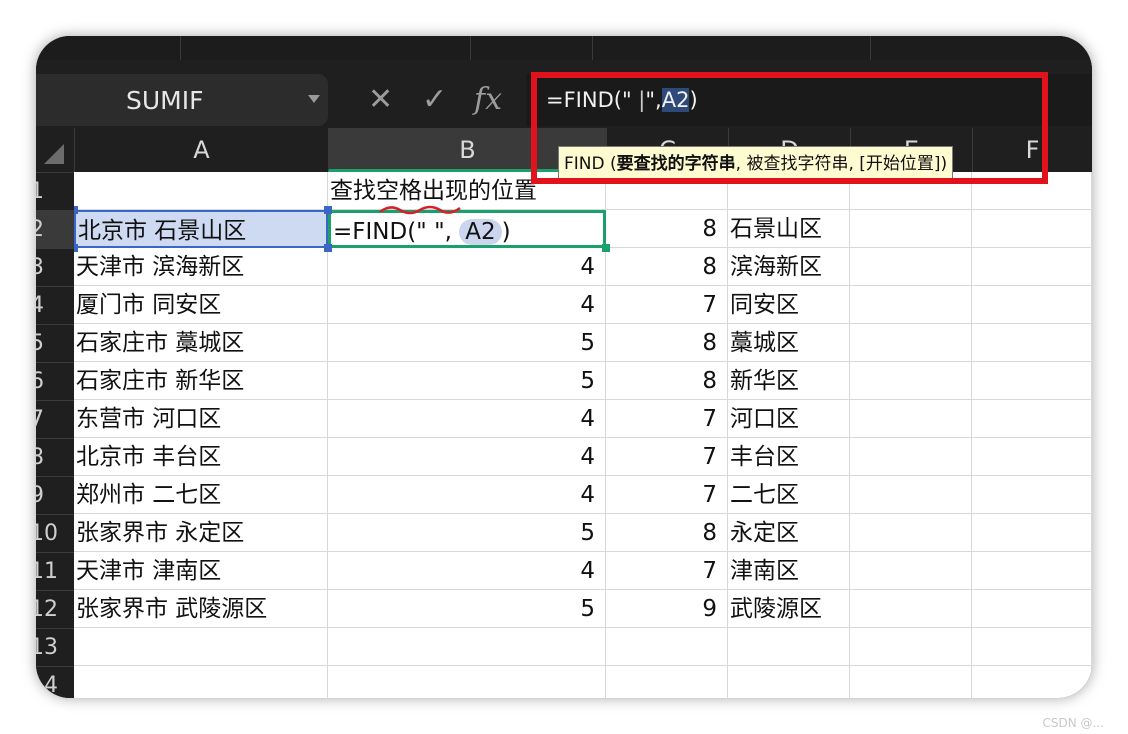 This screenshot has width=1128, height=734. What do you see at coordinates (911, 419) in the screenshot?
I see `cell-E7` at bounding box center [911, 419].